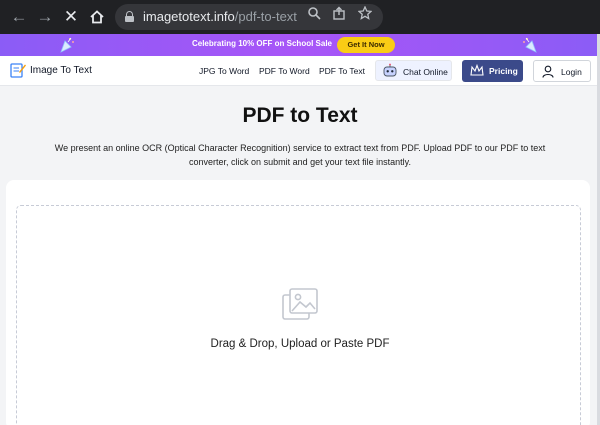 The width and height of the screenshot is (600, 425). Describe the element at coordinates (425, 72) in the screenshot. I see `chat-online-label: Chat Online` at that location.